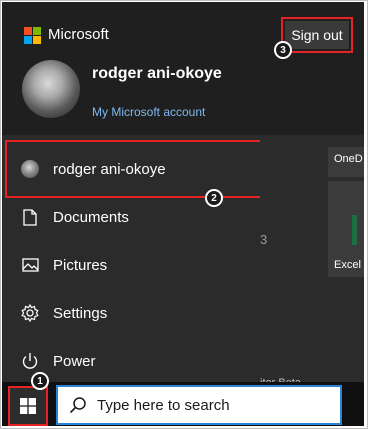  Describe the element at coordinates (163, 405) in the screenshot. I see `search-placeholder: Type here to search` at that location.